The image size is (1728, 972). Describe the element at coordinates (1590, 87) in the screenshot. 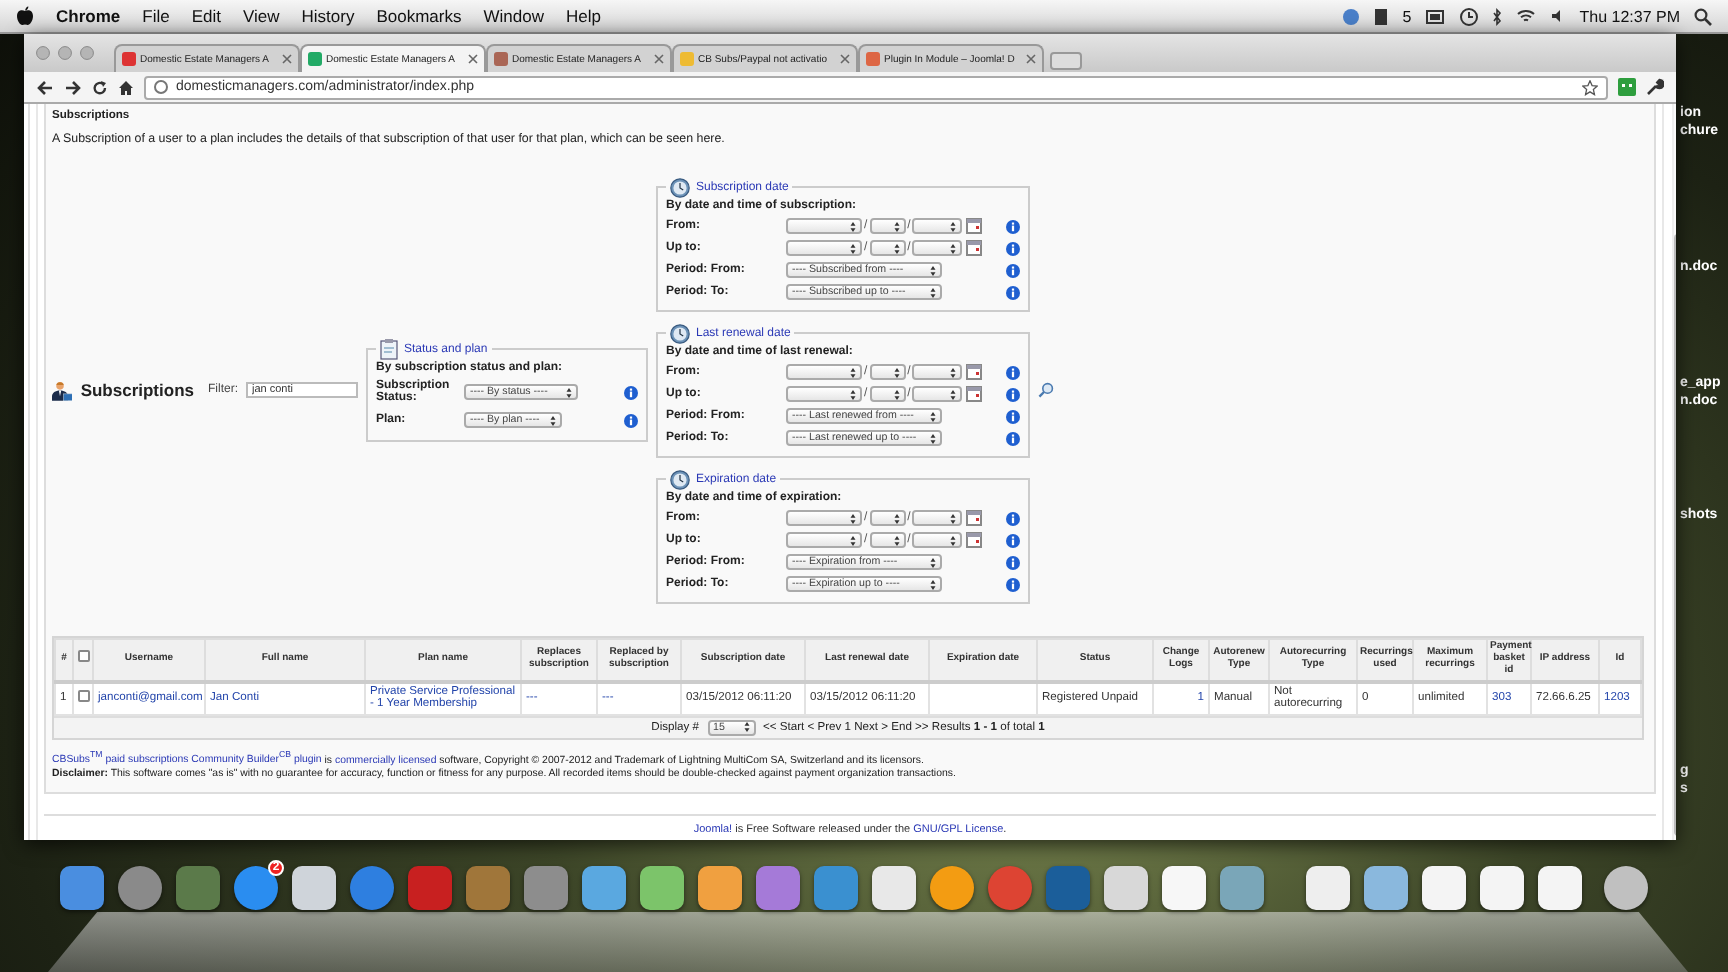

I see `star-icon` at that location.